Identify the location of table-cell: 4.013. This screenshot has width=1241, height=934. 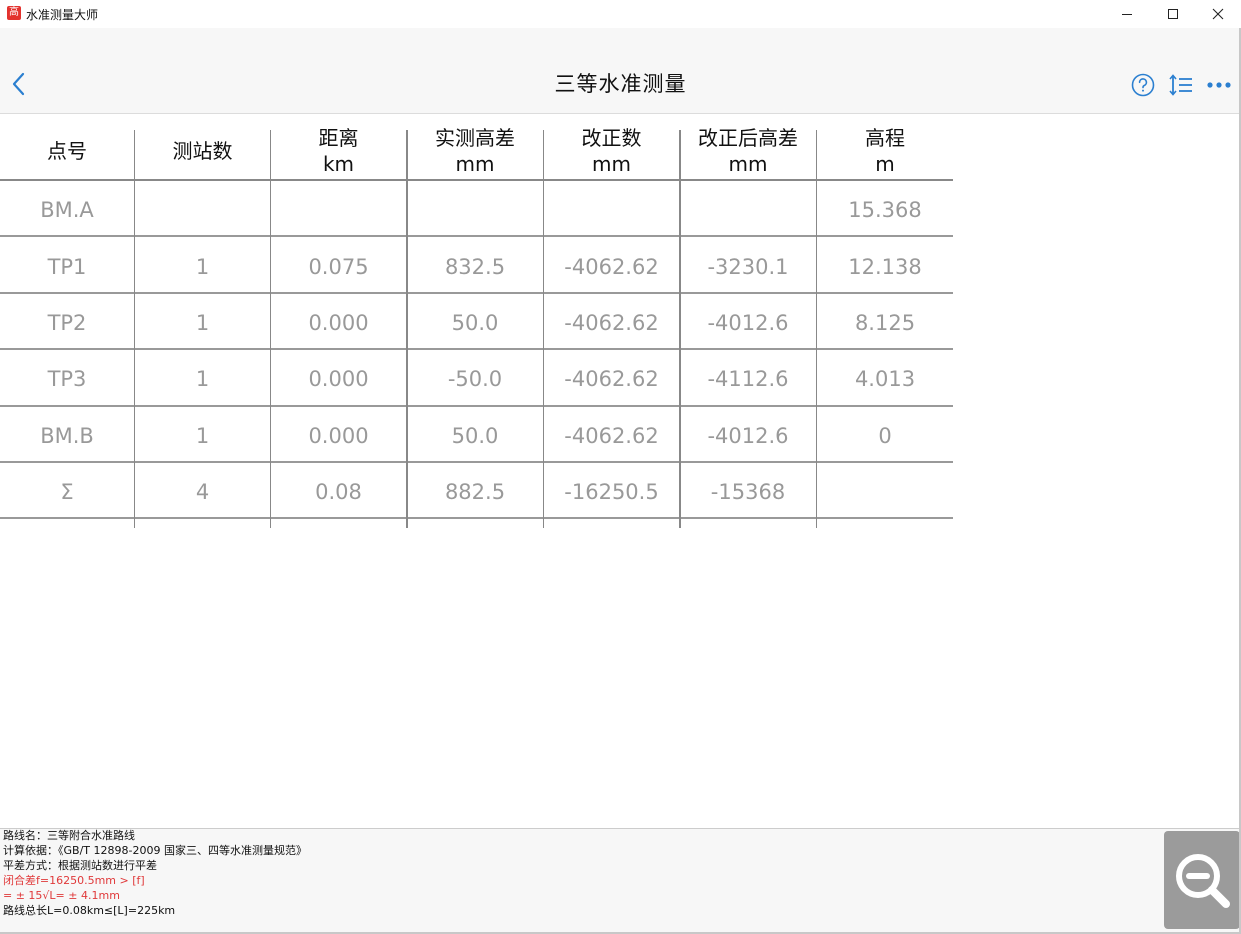
(885, 379).